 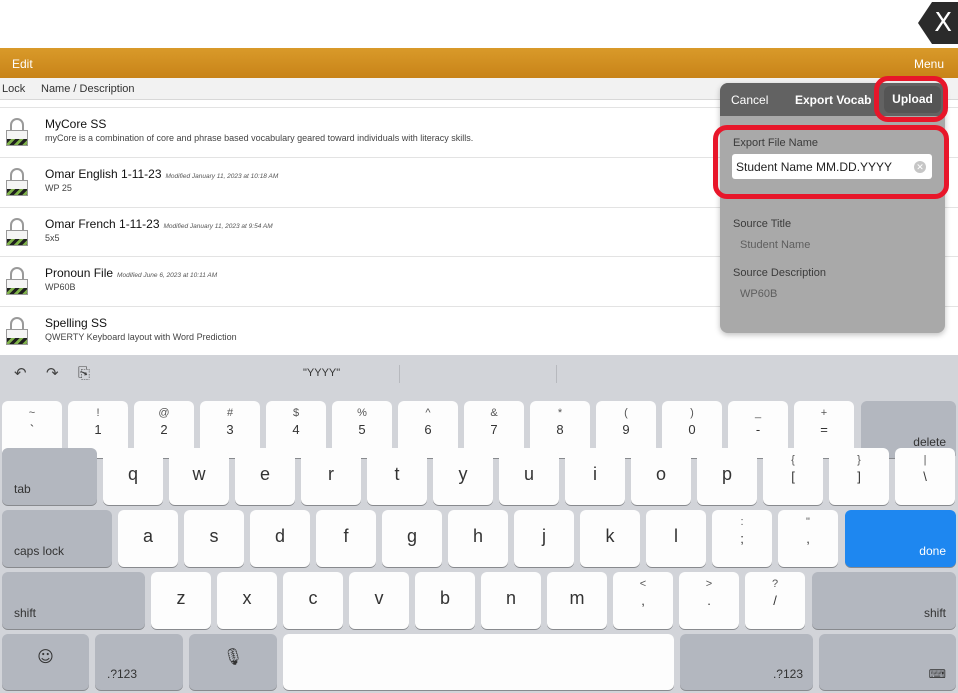 What do you see at coordinates (833, 100) in the screenshot?
I see `popover-title: Export Vocab` at bounding box center [833, 100].